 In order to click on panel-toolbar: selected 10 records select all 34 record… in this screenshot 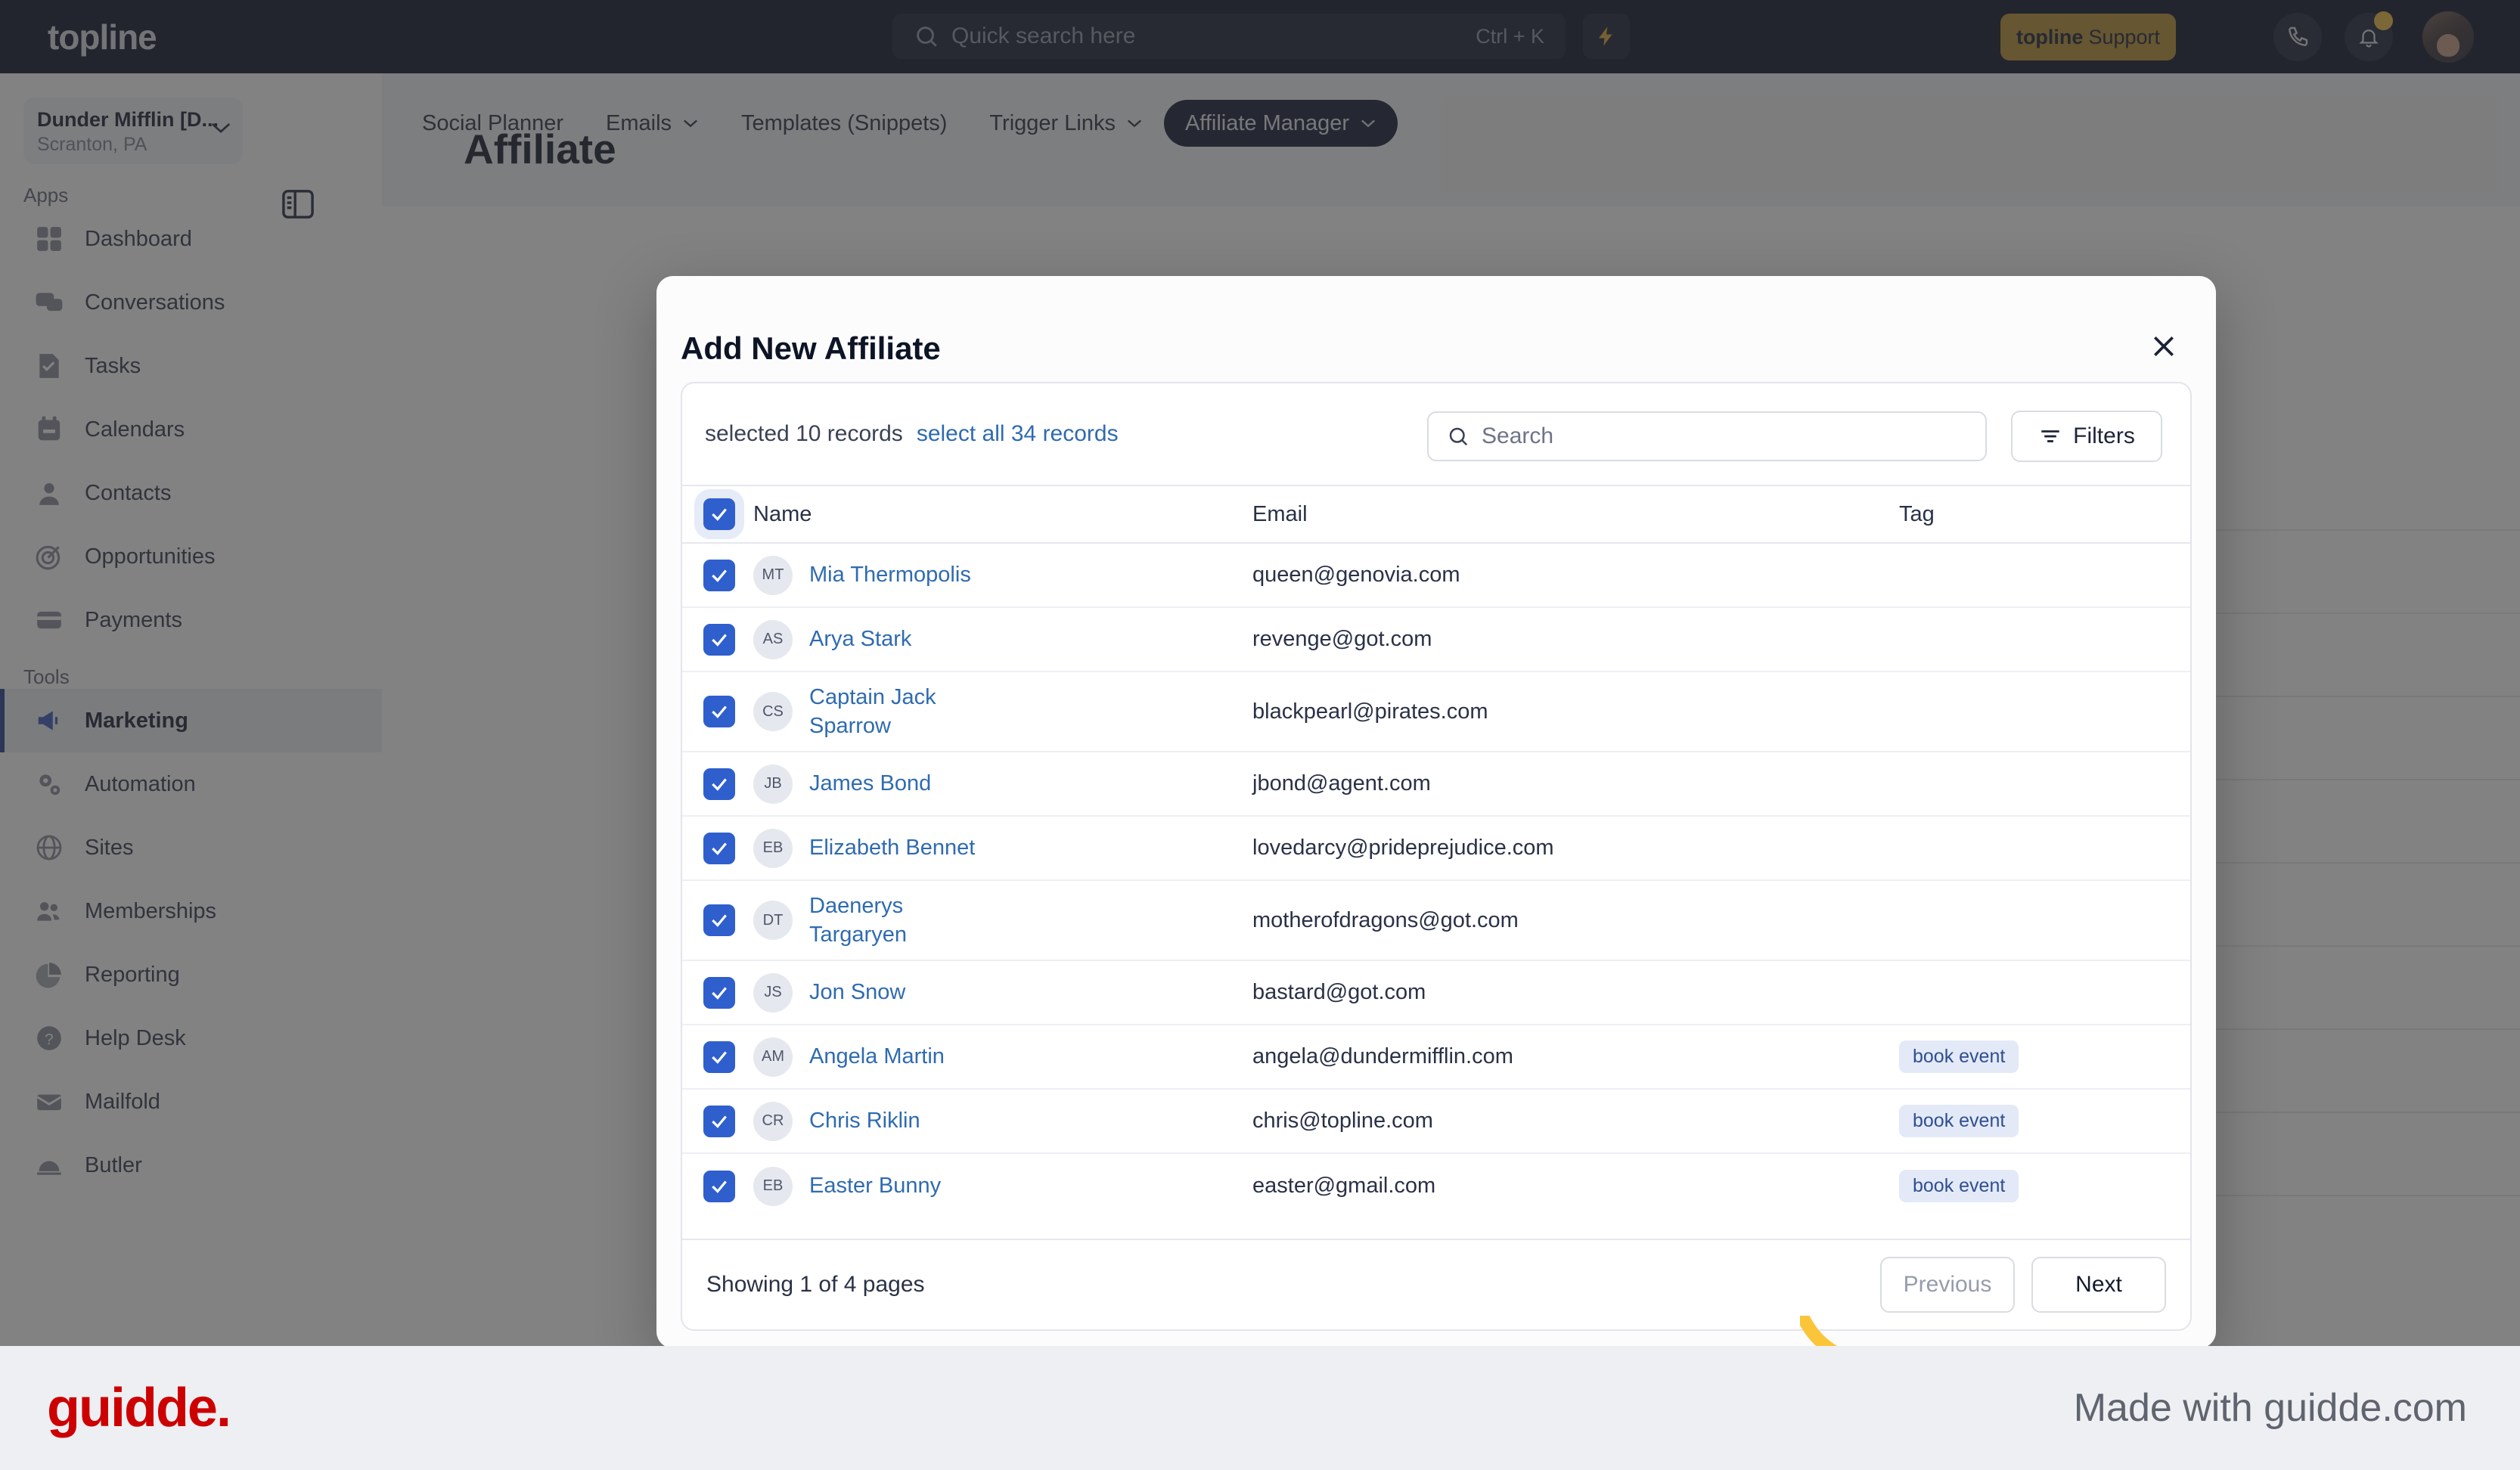, I will do `click(1436, 434)`.